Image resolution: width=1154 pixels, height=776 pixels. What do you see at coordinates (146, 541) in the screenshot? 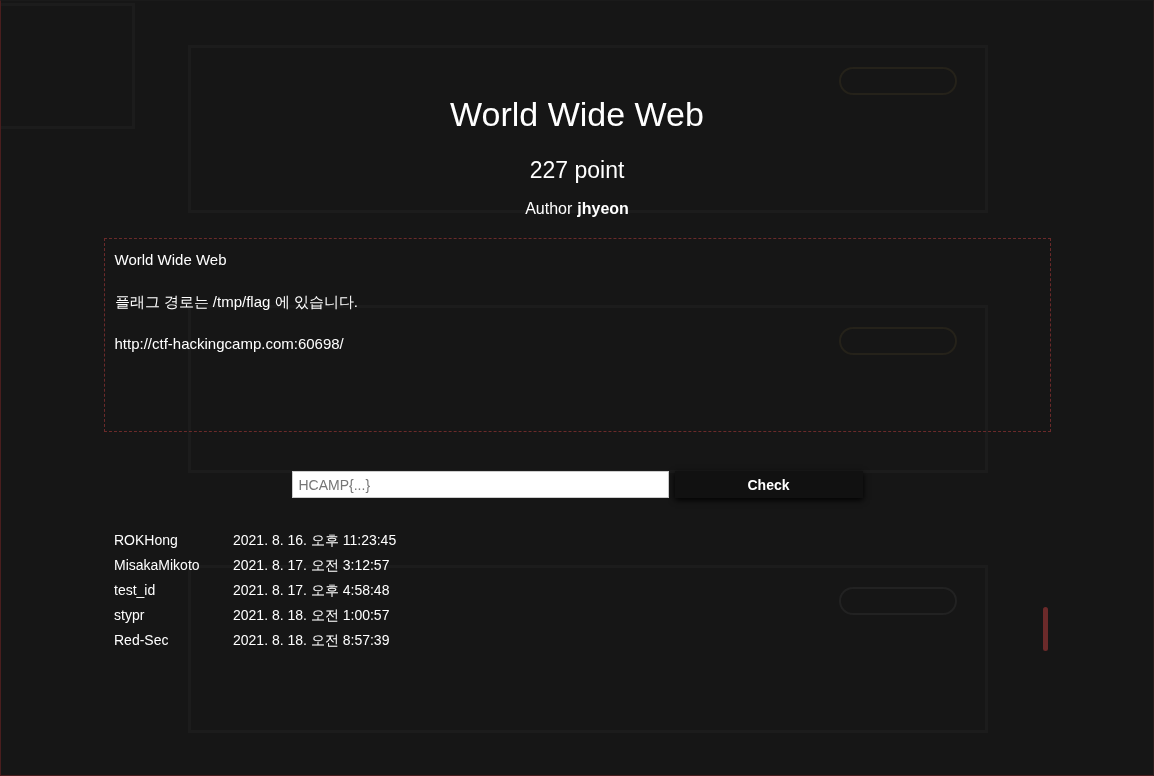
I see `solver-name: ROKHong` at bounding box center [146, 541].